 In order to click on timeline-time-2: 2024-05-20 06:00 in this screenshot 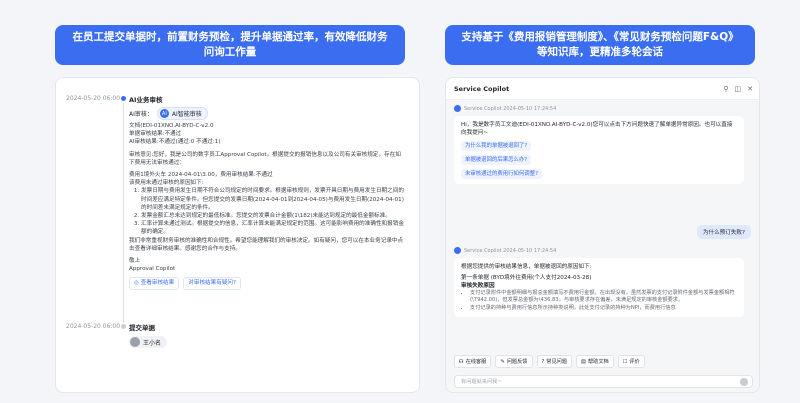, I will do `click(93, 326)`.